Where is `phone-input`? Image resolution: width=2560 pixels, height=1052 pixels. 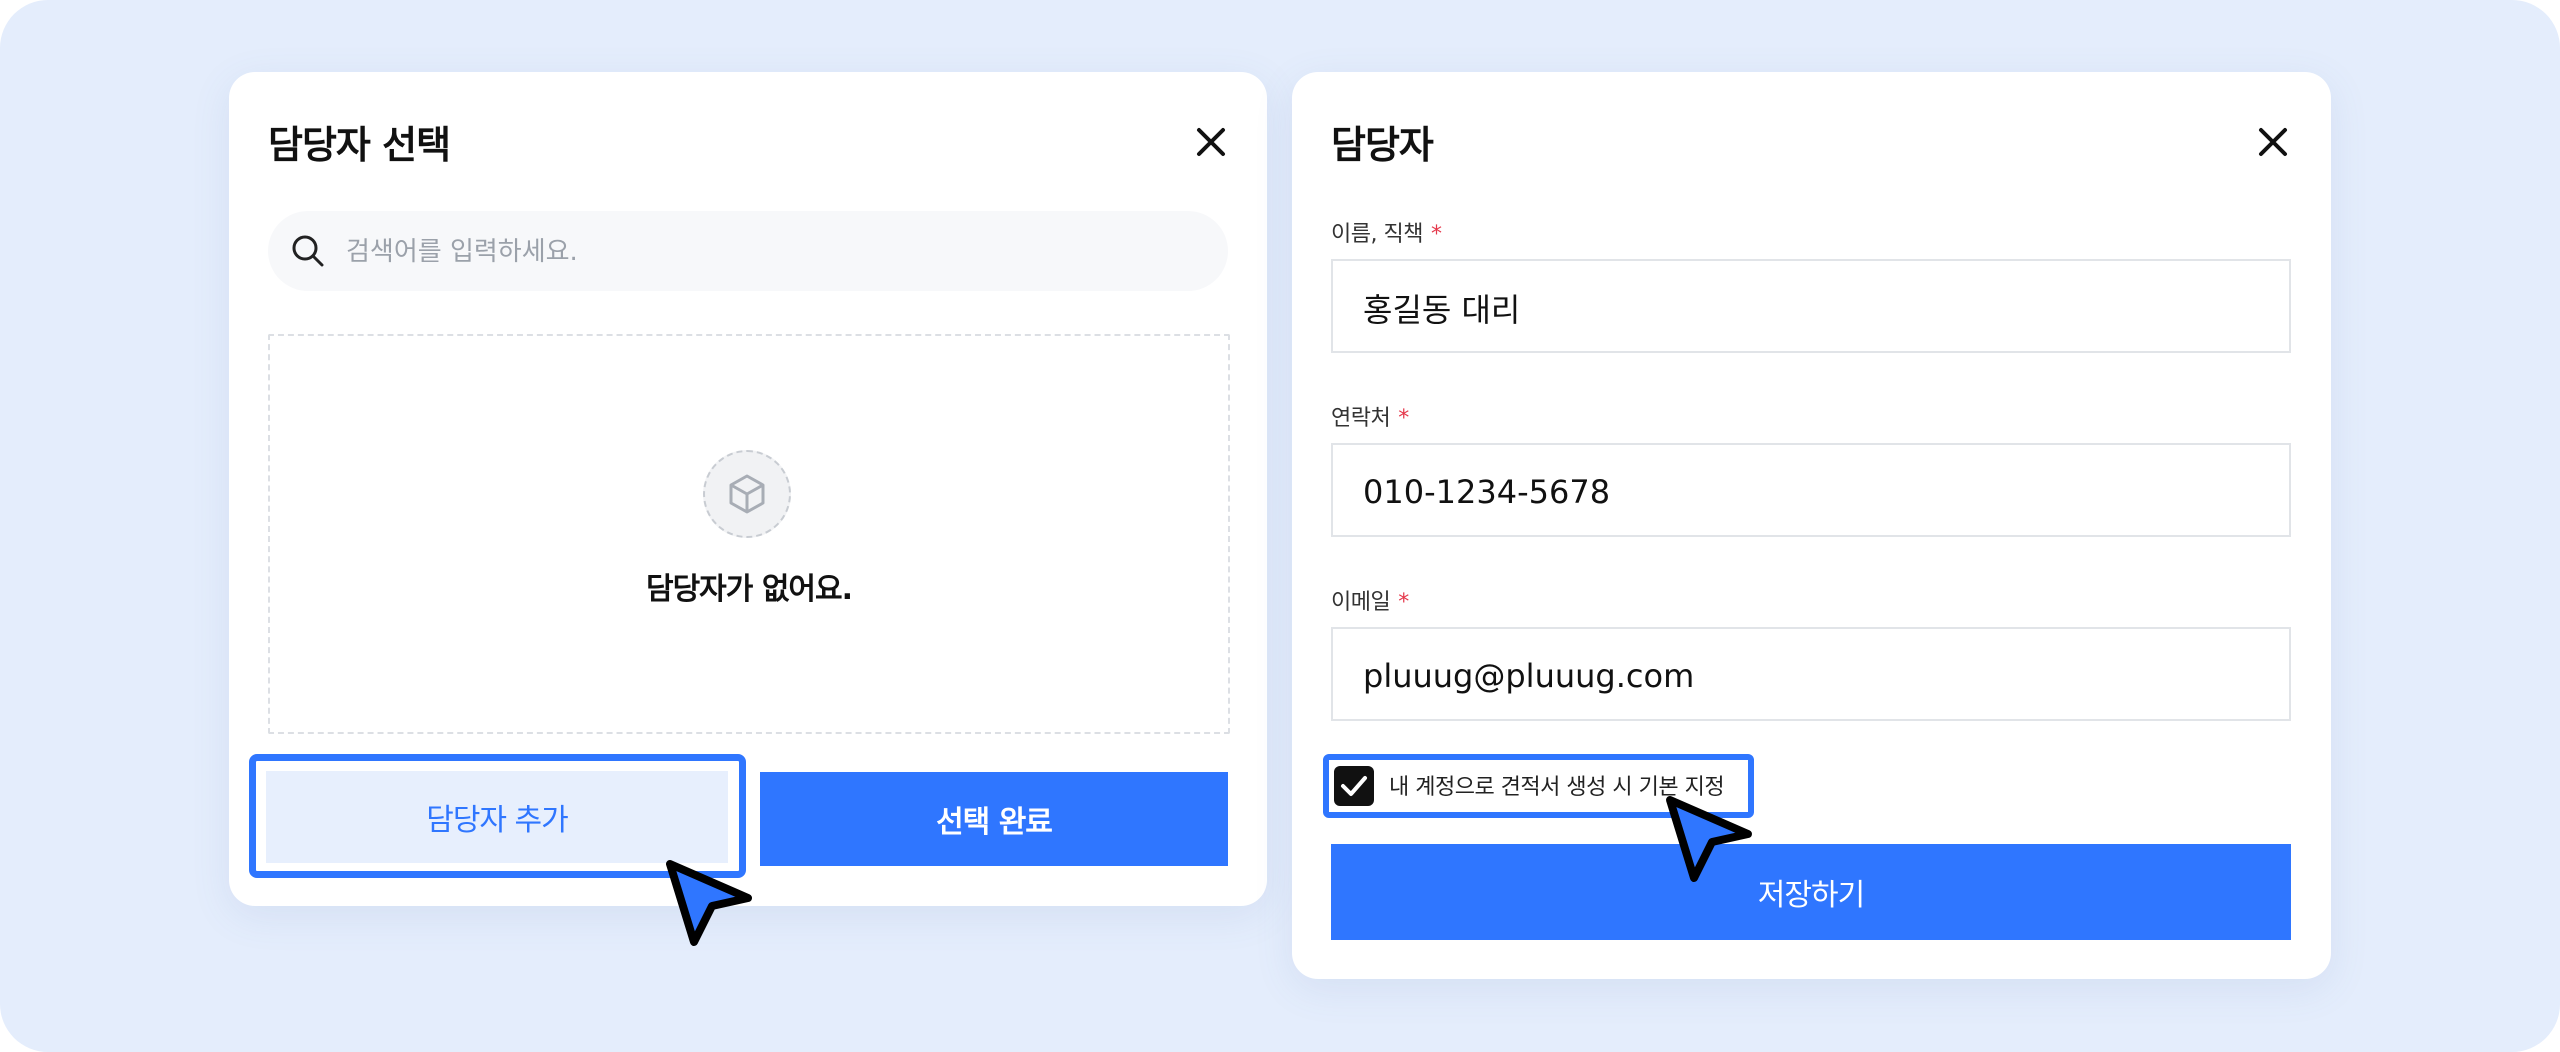
phone-input is located at coordinates (1813, 492).